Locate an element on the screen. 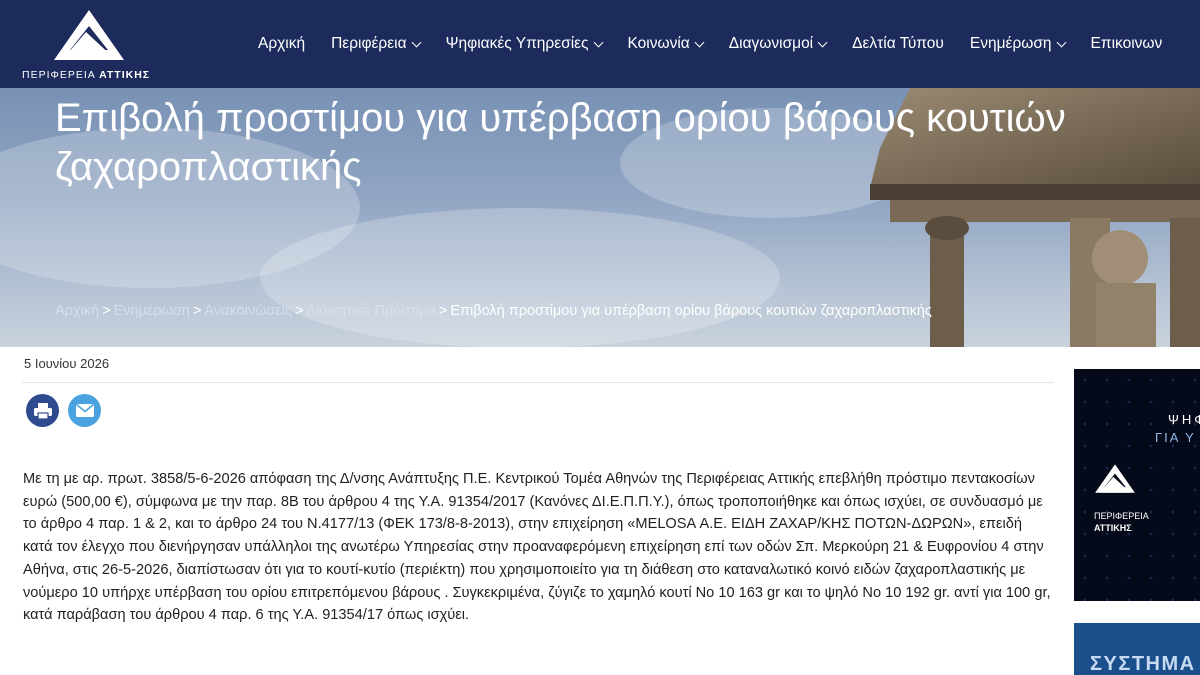  logo-text: ΠΕΡΙΦΕΡΕΙΑ ΑΤΤΙΚΗΣ is located at coordinates (86, 75).